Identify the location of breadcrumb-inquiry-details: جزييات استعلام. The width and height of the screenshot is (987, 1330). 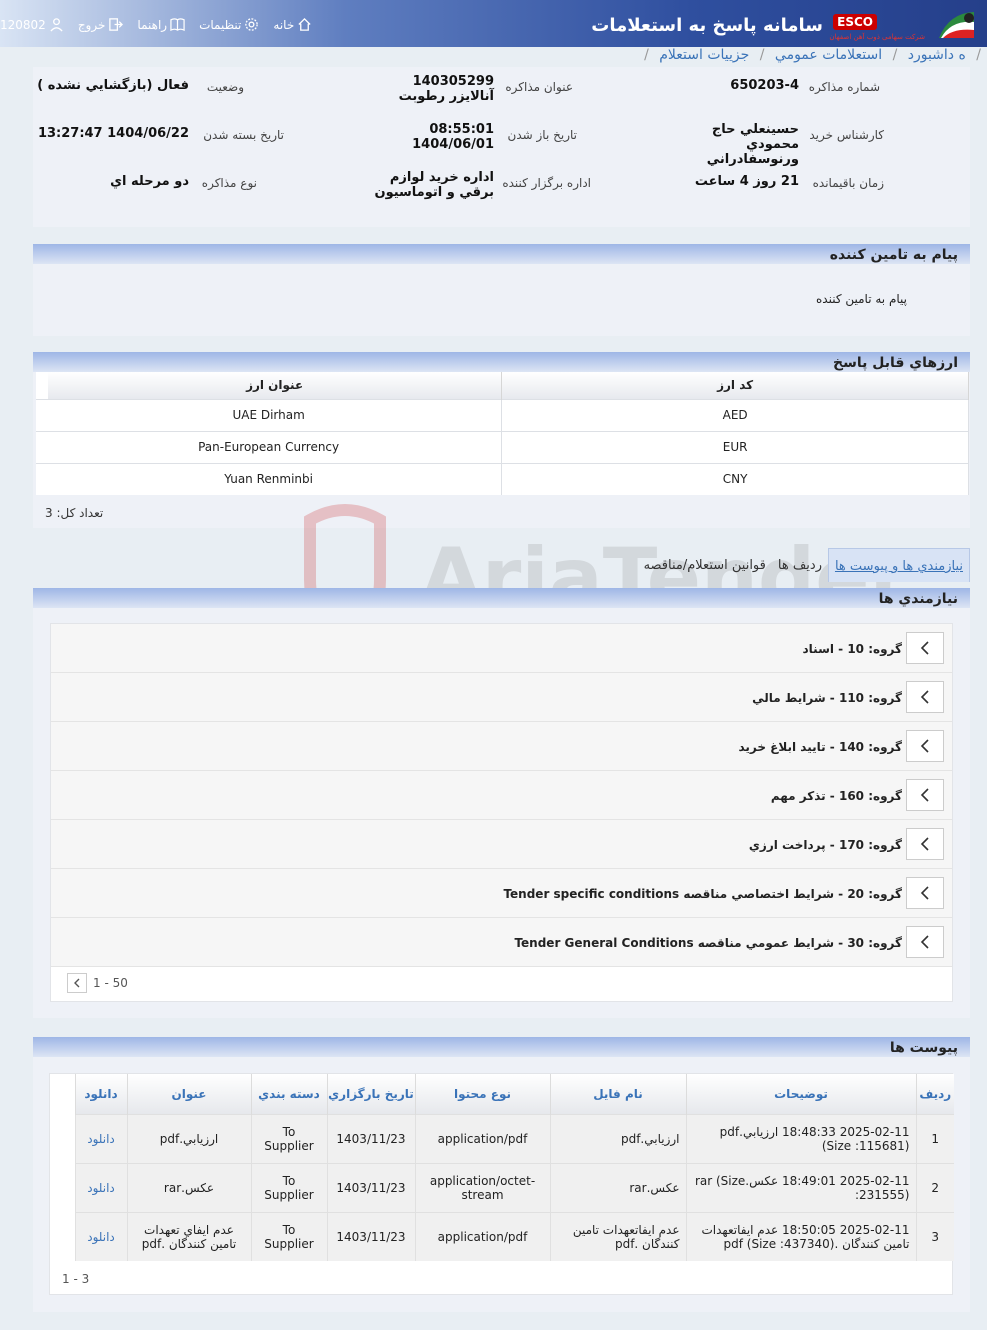
(704, 55).